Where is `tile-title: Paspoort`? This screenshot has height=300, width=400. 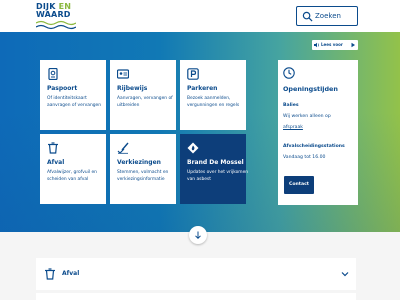
tile-title: Paspoort is located at coordinates (62, 88).